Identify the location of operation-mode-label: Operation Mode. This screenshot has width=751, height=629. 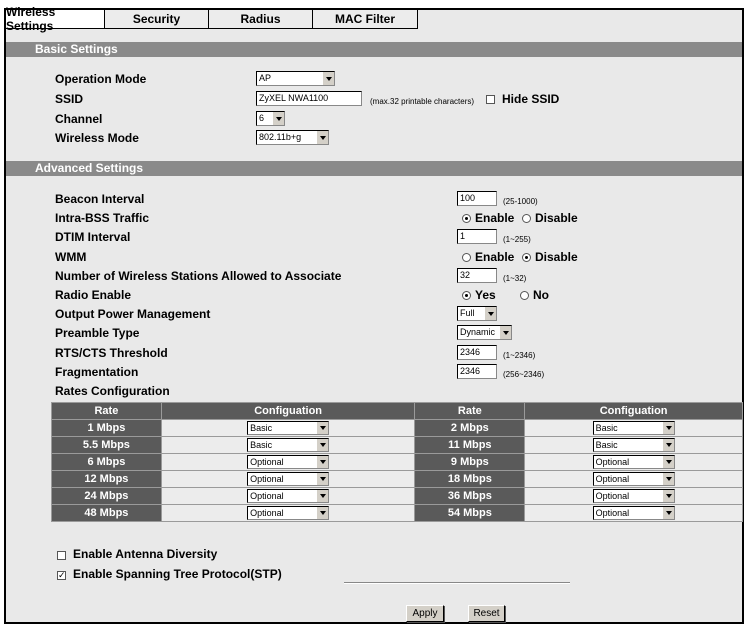
(101, 79).